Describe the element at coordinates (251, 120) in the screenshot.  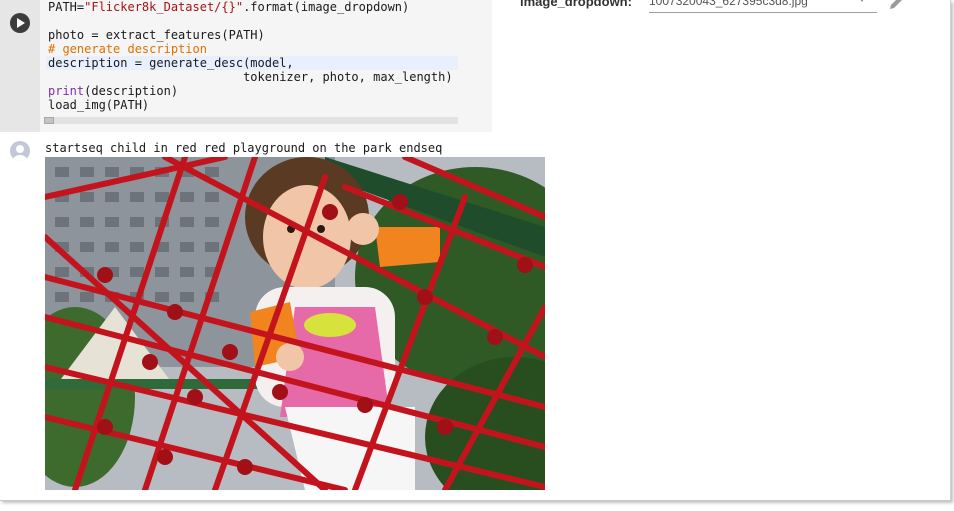
I see `horizontal-scrollbar` at that location.